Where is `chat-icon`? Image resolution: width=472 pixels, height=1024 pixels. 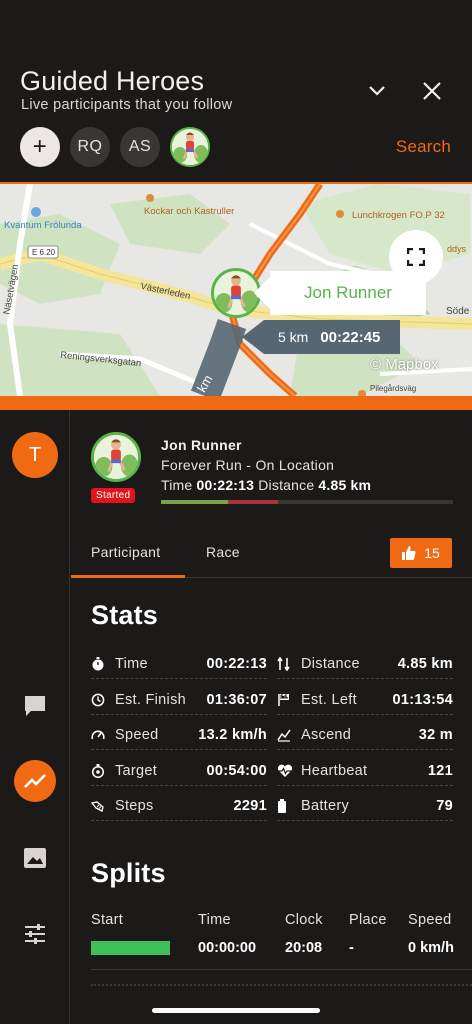 chat-icon is located at coordinates (35, 706).